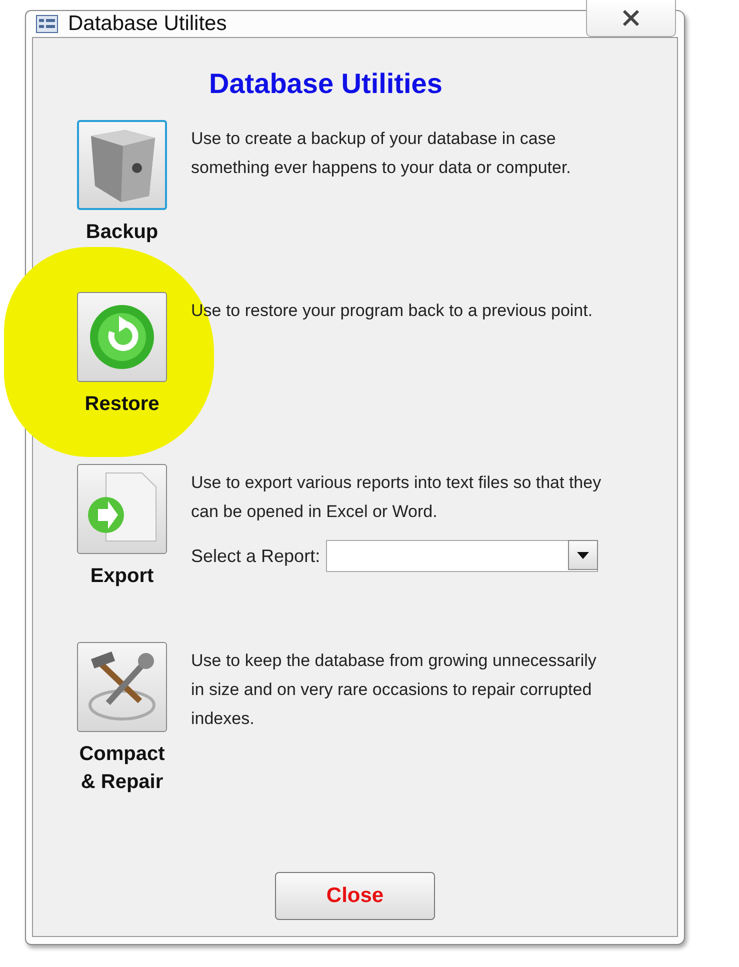  What do you see at coordinates (47, 24) in the screenshot?
I see `form-icon` at bounding box center [47, 24].